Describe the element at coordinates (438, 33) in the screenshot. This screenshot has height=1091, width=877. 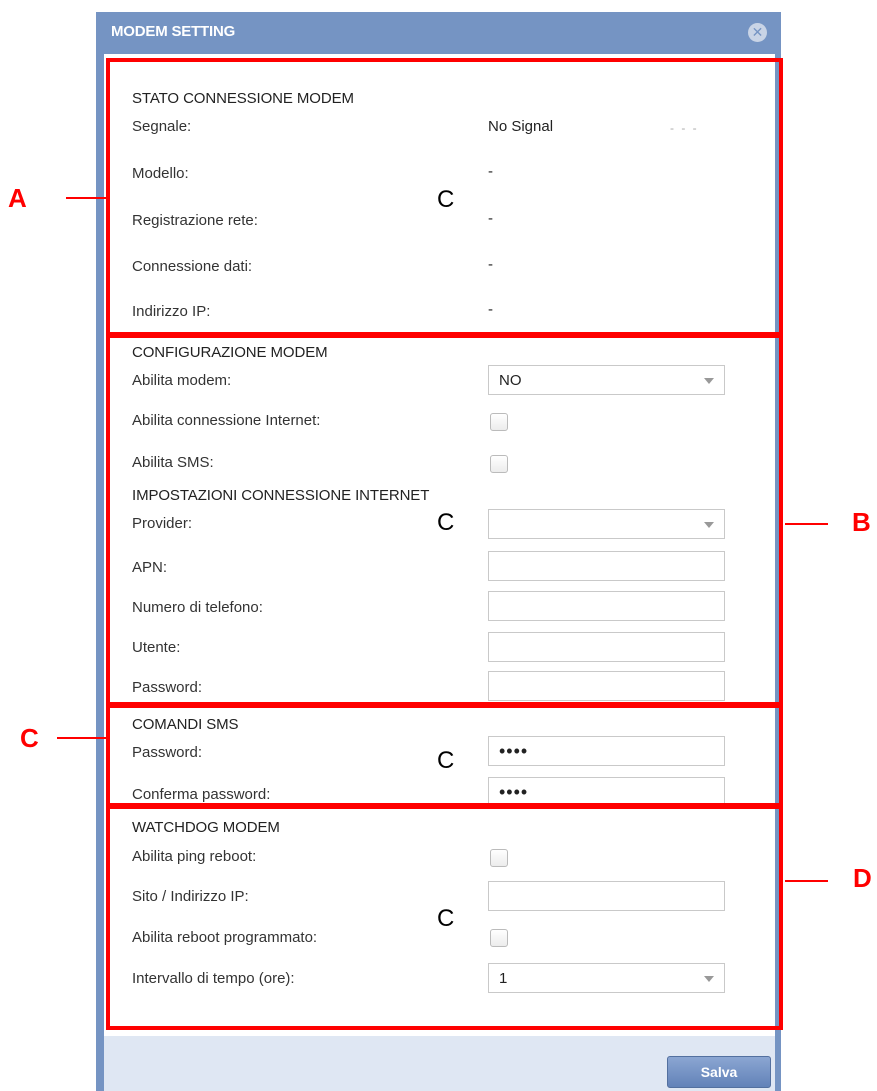
I see `dialog-titlebar: MODEM SETTING ✕` at that location.